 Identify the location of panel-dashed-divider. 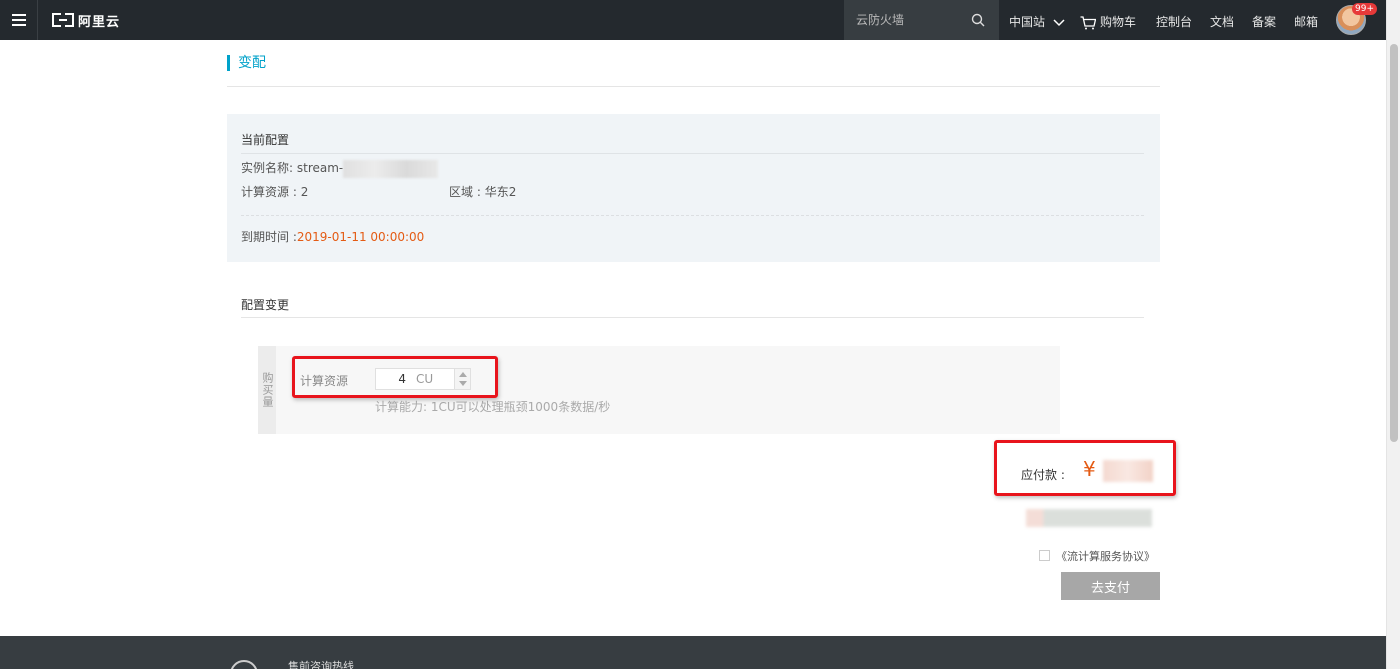
(692, 215).